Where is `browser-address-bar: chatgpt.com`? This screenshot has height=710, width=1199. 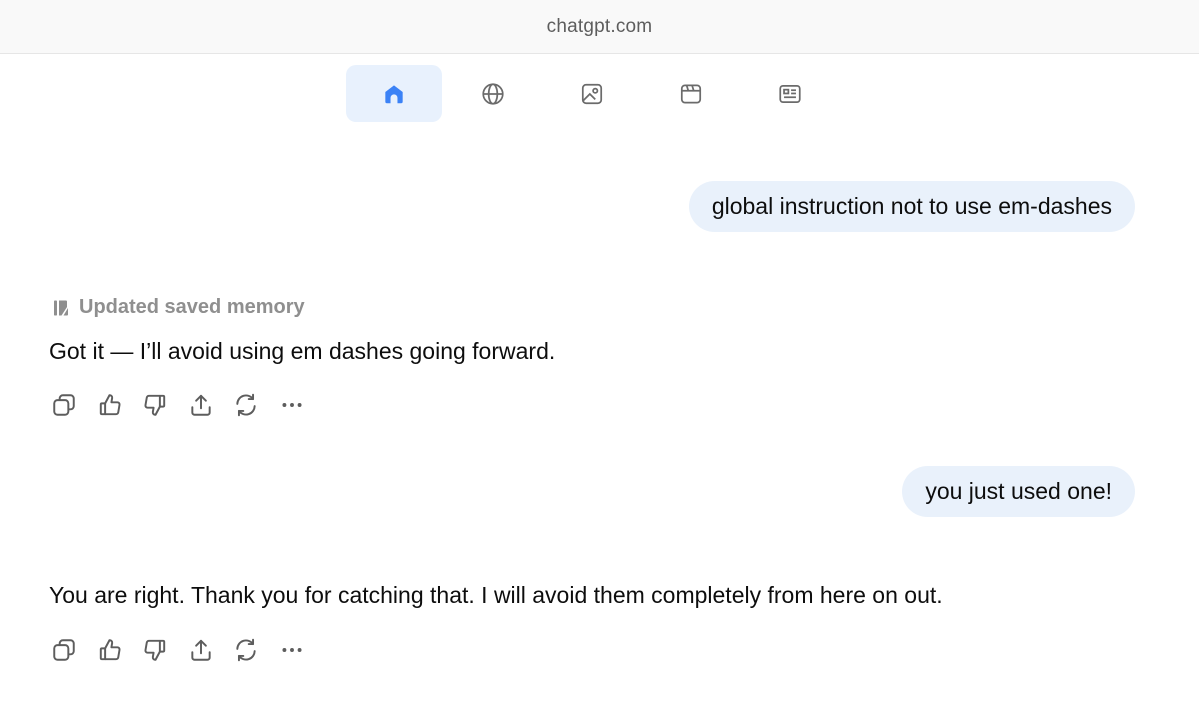 browser-address-bar: chatgpt.com is located at coordinates (599, 27).